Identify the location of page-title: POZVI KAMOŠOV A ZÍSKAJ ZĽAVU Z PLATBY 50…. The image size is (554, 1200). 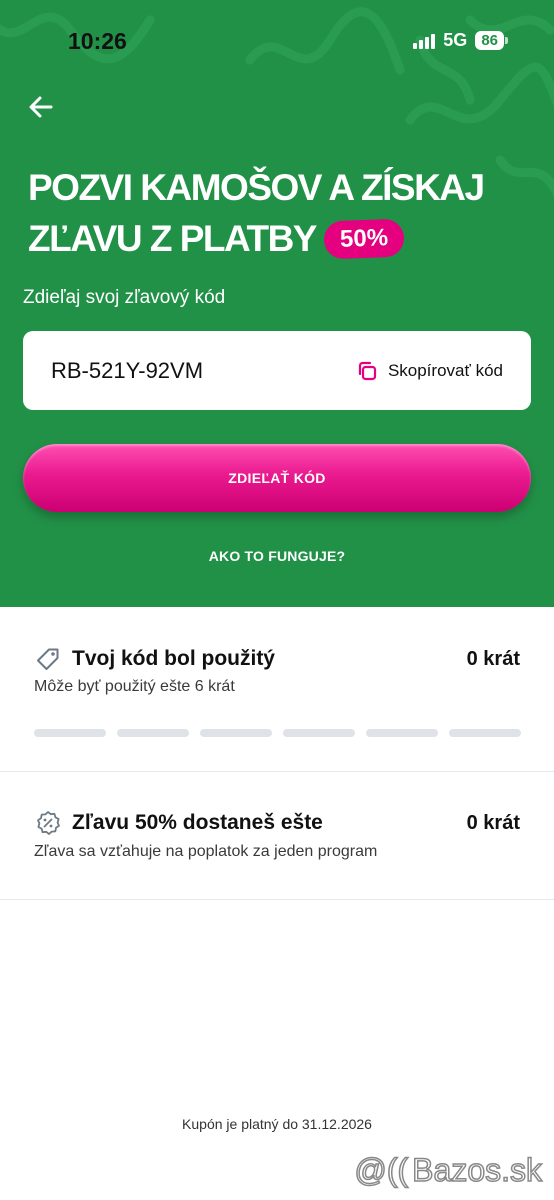
(256, 213).